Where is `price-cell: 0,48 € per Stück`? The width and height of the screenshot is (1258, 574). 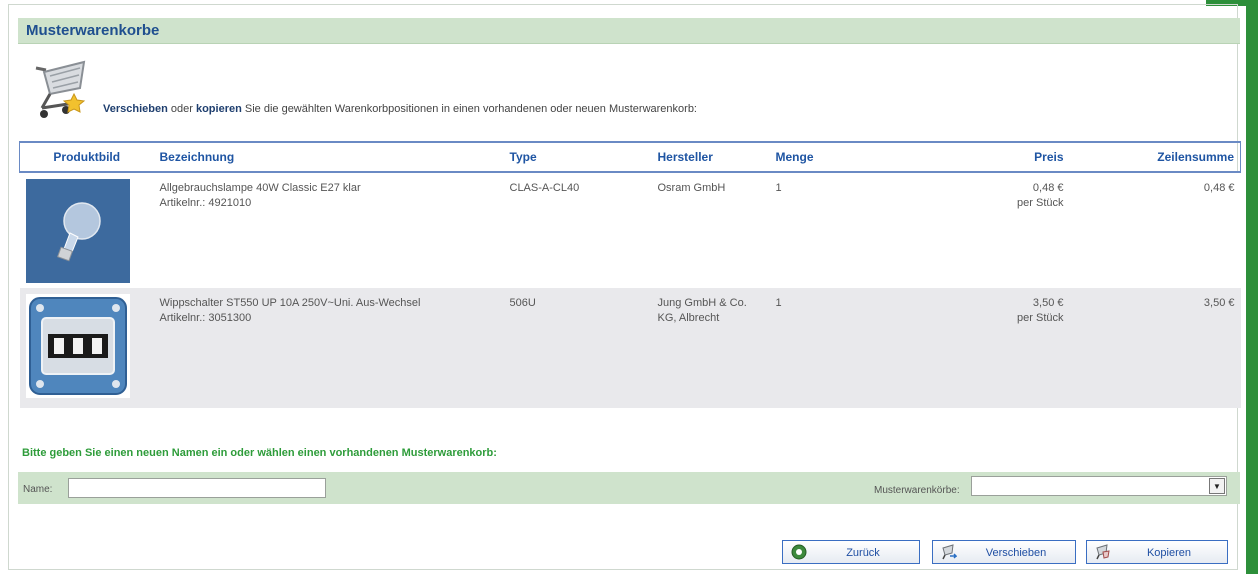 price-cell: 0,48 € per Stück is located at coordinates (980, 230).